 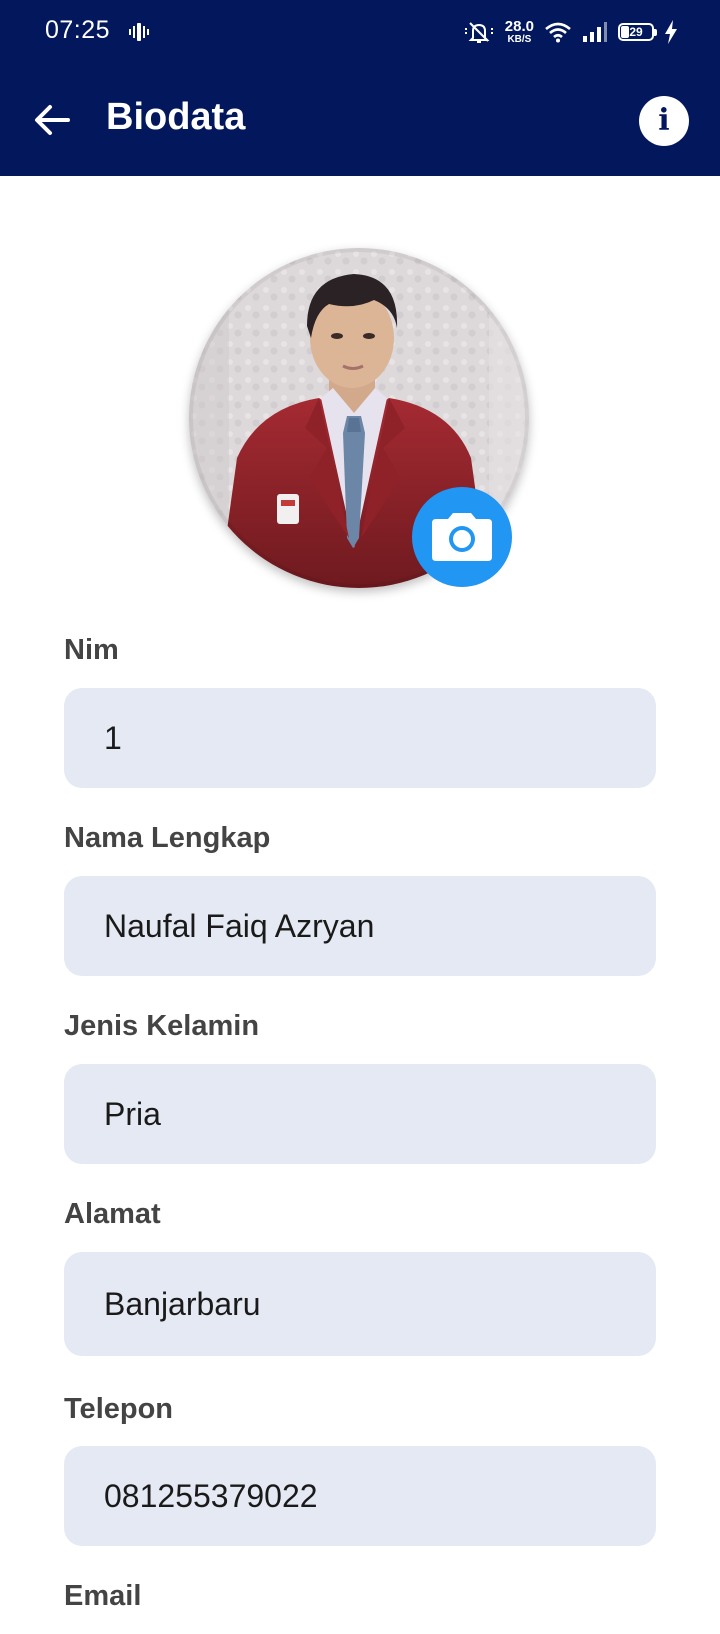 What do you see at coordinates (162, 1026) in the screenshot?
I see `gender-label: Jenis Kelamin` at bounding box center [162, 1026].